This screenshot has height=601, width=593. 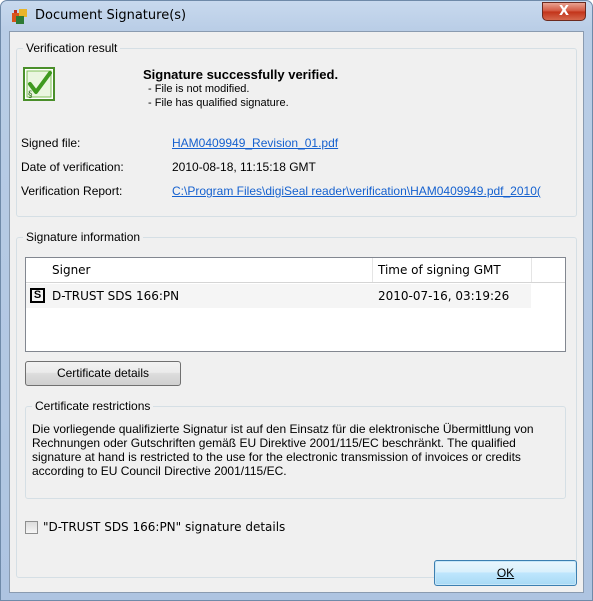 I want to click on signature-details-checkbox, so click(x=31, y=527).